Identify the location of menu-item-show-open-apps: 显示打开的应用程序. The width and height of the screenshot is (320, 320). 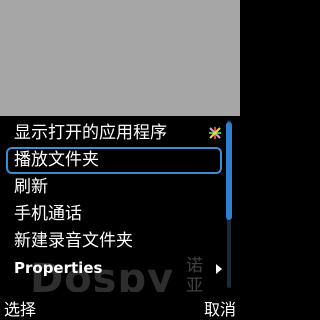
(113, 133).